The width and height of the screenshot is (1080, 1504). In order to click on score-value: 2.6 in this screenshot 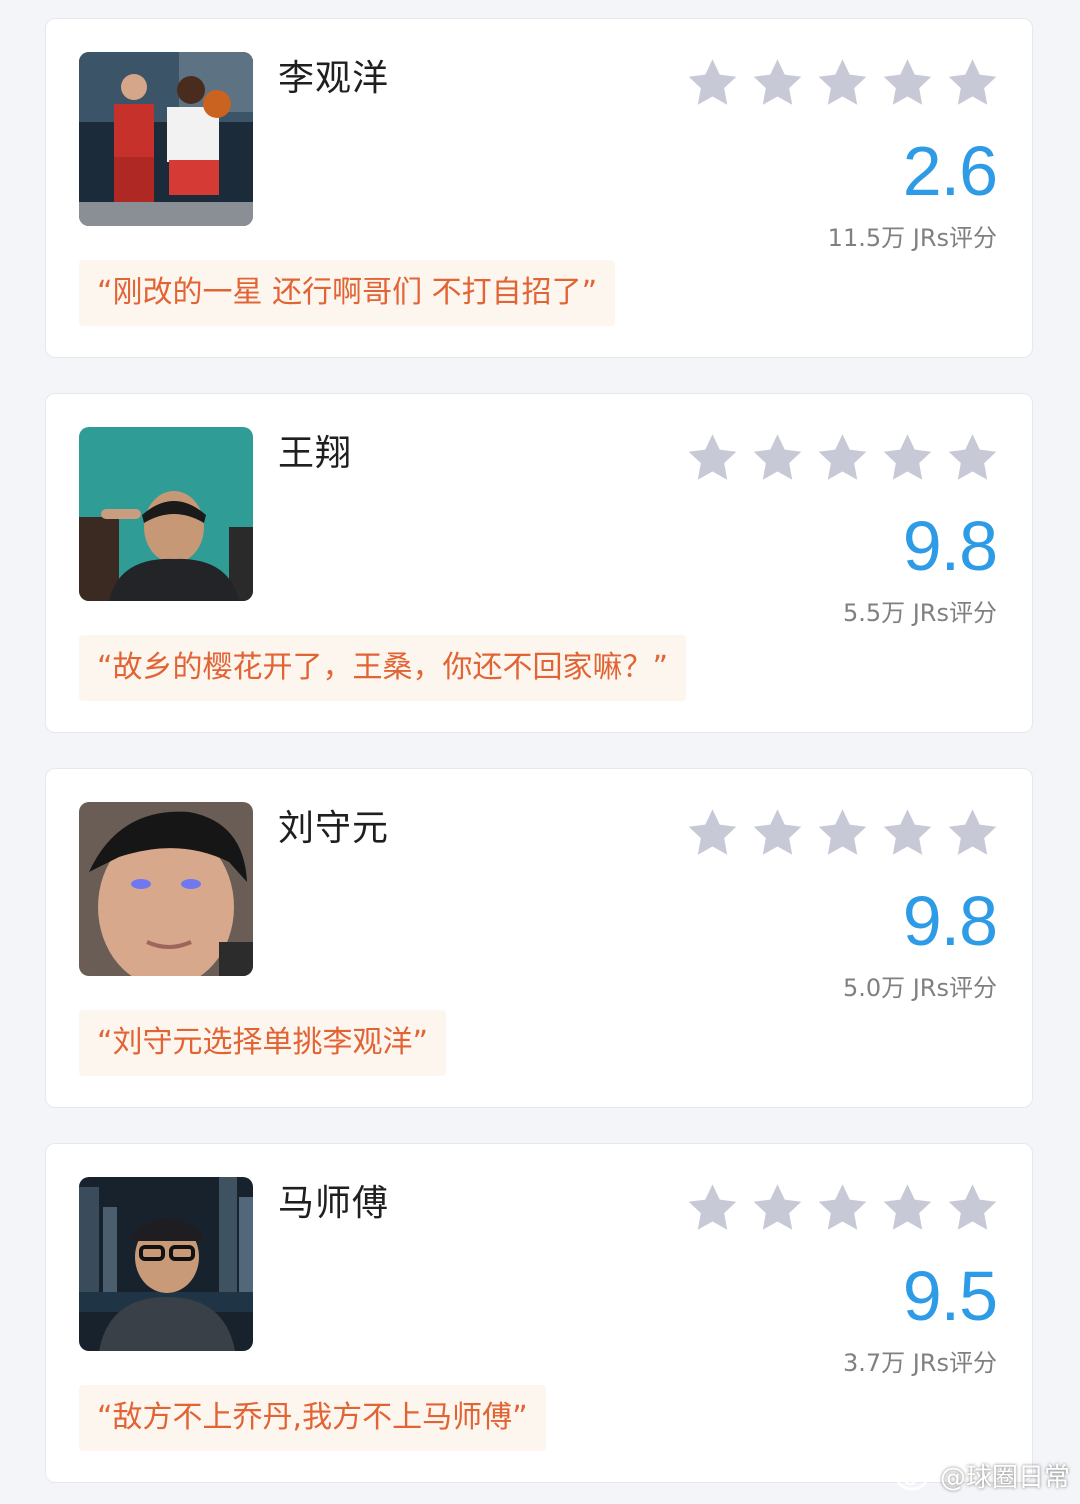, I will do `click(950, 171)`.